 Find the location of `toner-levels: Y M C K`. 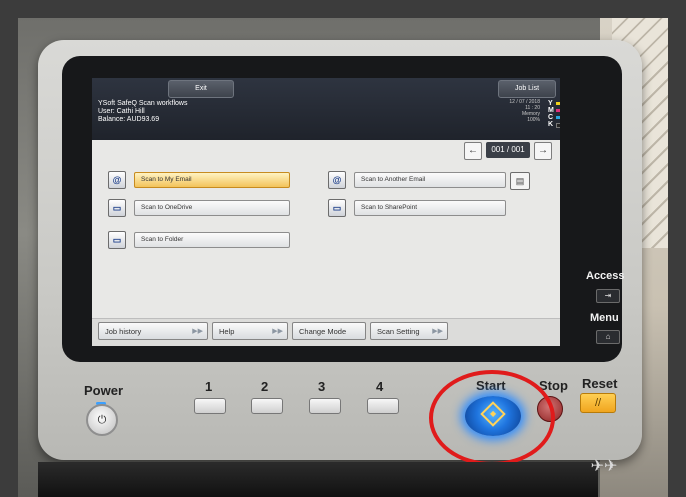

toner-levels: Y M C K is located at coordinates (554, 114).